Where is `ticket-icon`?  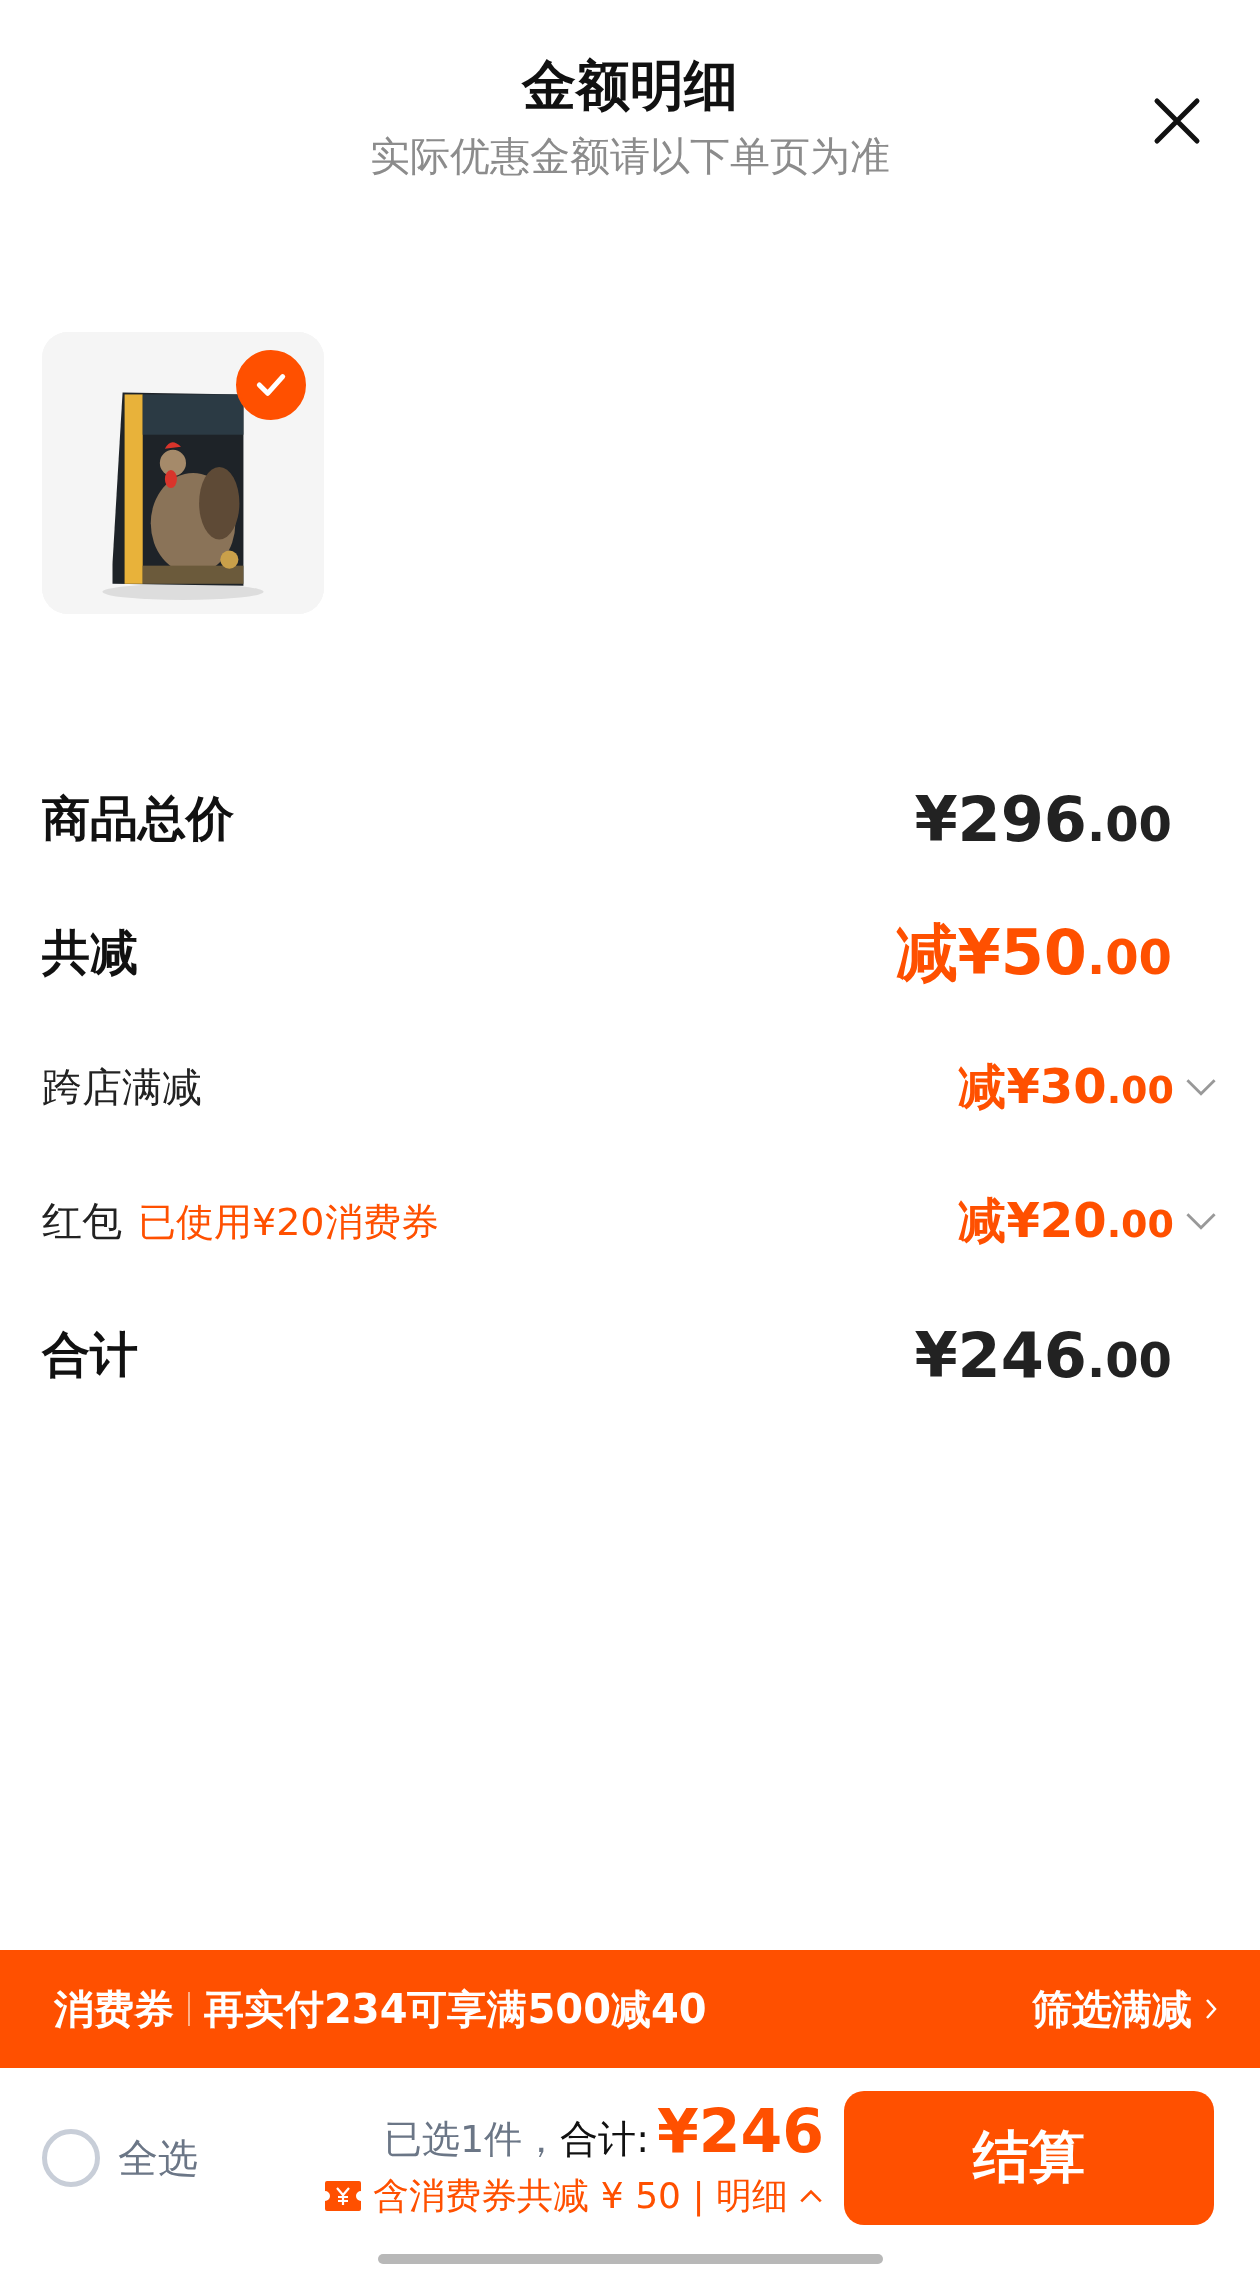
ticket-icon is located at coordinates (343, 2196).